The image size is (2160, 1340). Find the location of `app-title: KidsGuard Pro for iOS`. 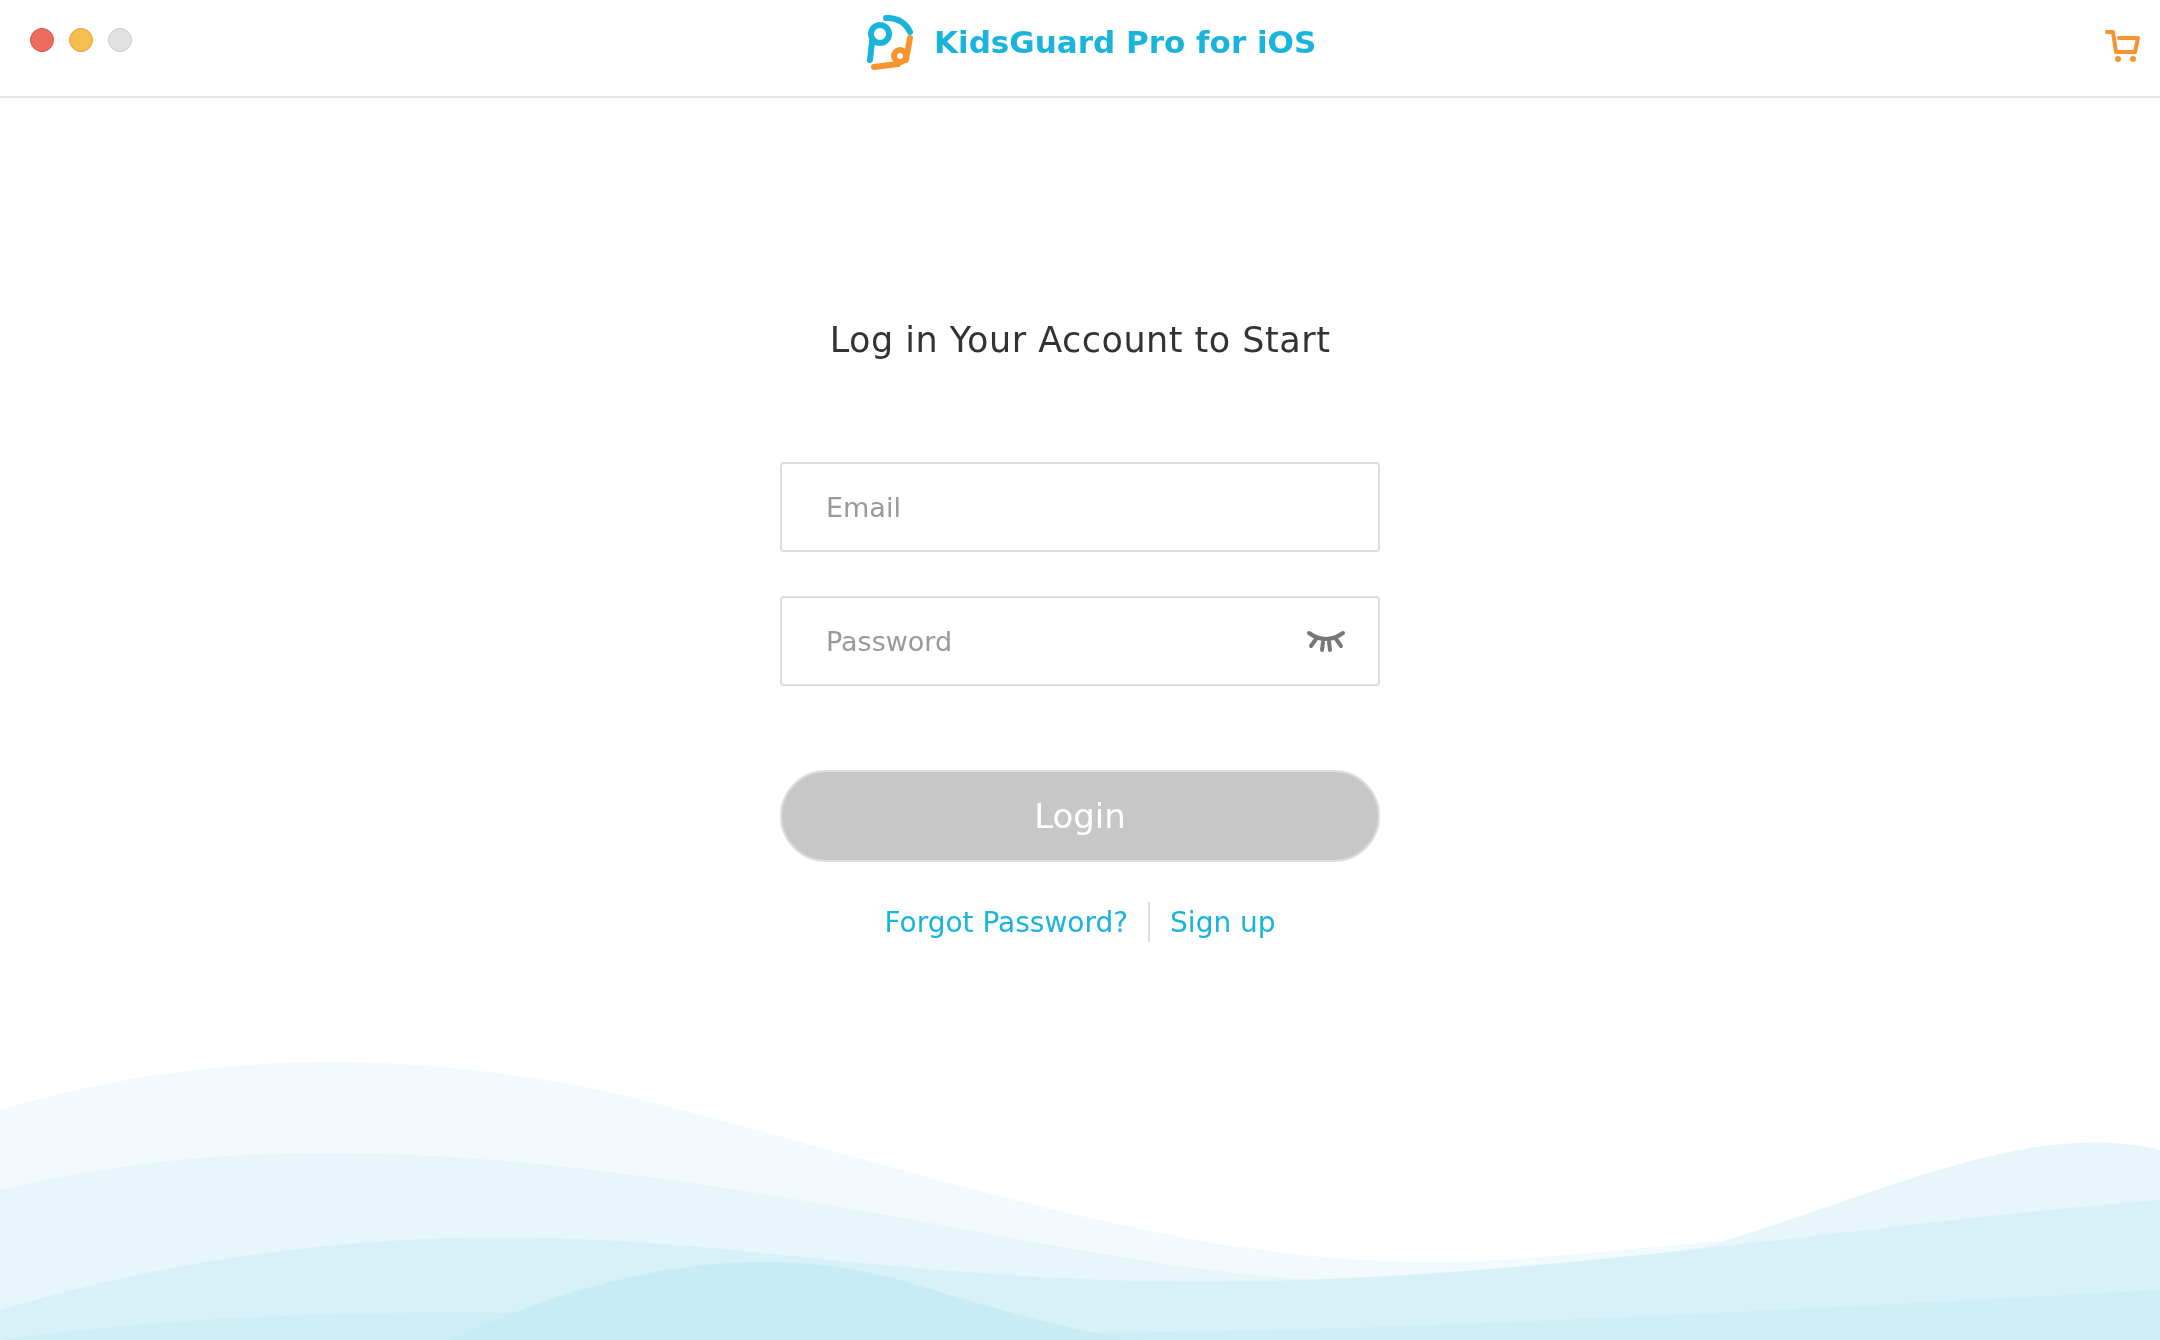

app-title: KidsGuard Pro for iOS is located at coordinates (1125, 42).